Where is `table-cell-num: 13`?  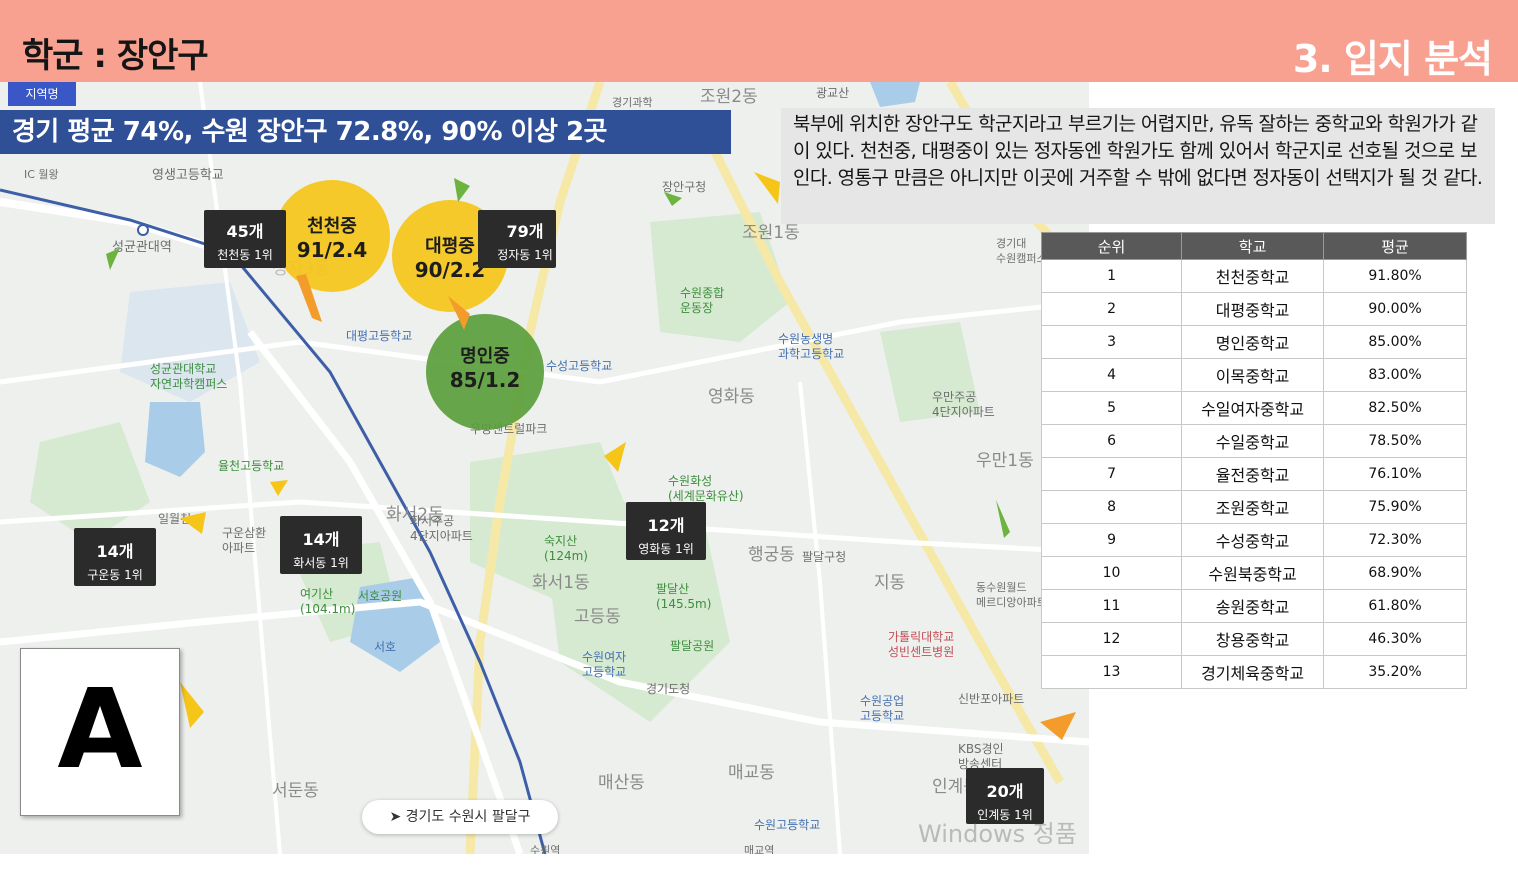
table-cell-num: 13 is located at coordinates (1111, 672).